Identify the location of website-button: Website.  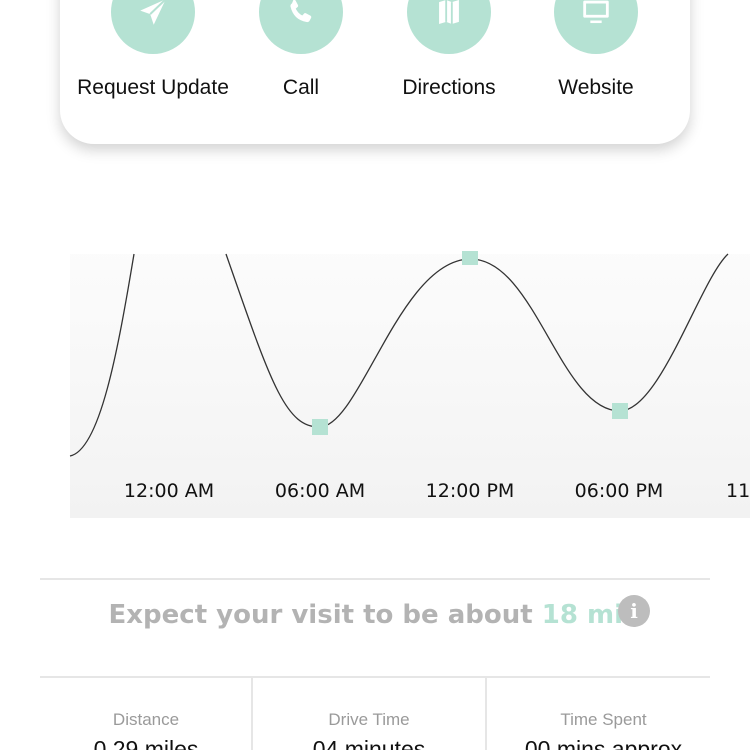
(596, 50).